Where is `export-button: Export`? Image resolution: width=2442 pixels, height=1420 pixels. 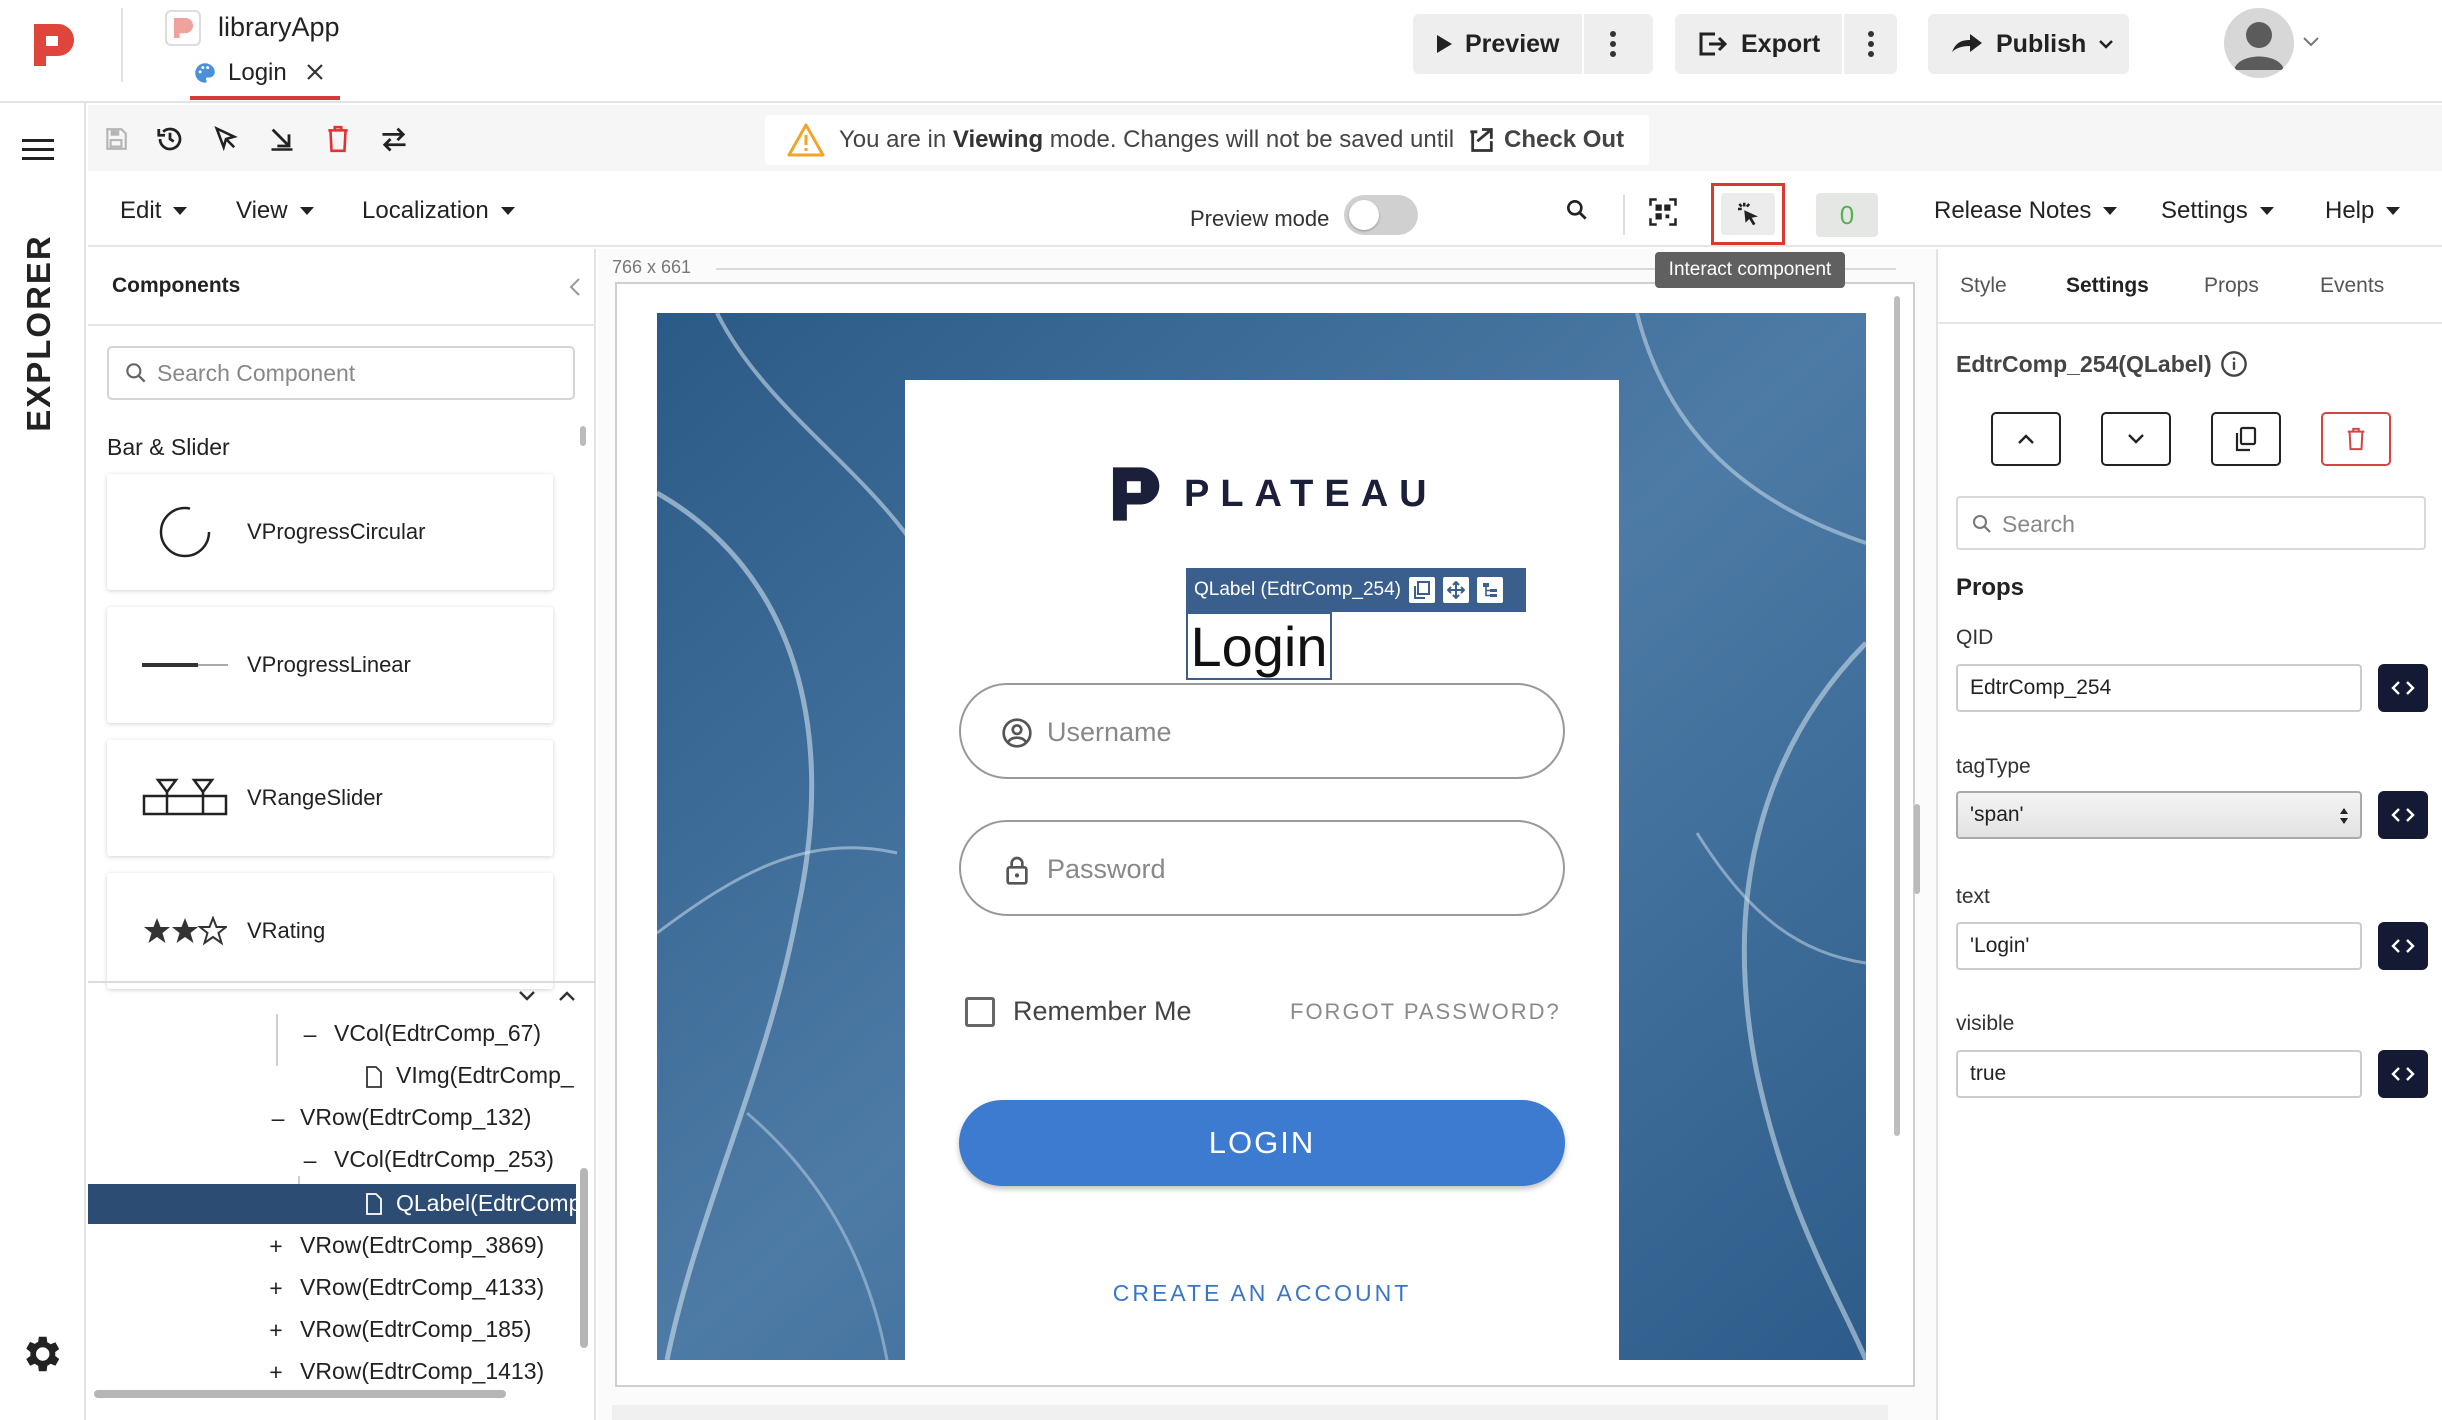
export-button: Export is located at coordinates (1758, 44).